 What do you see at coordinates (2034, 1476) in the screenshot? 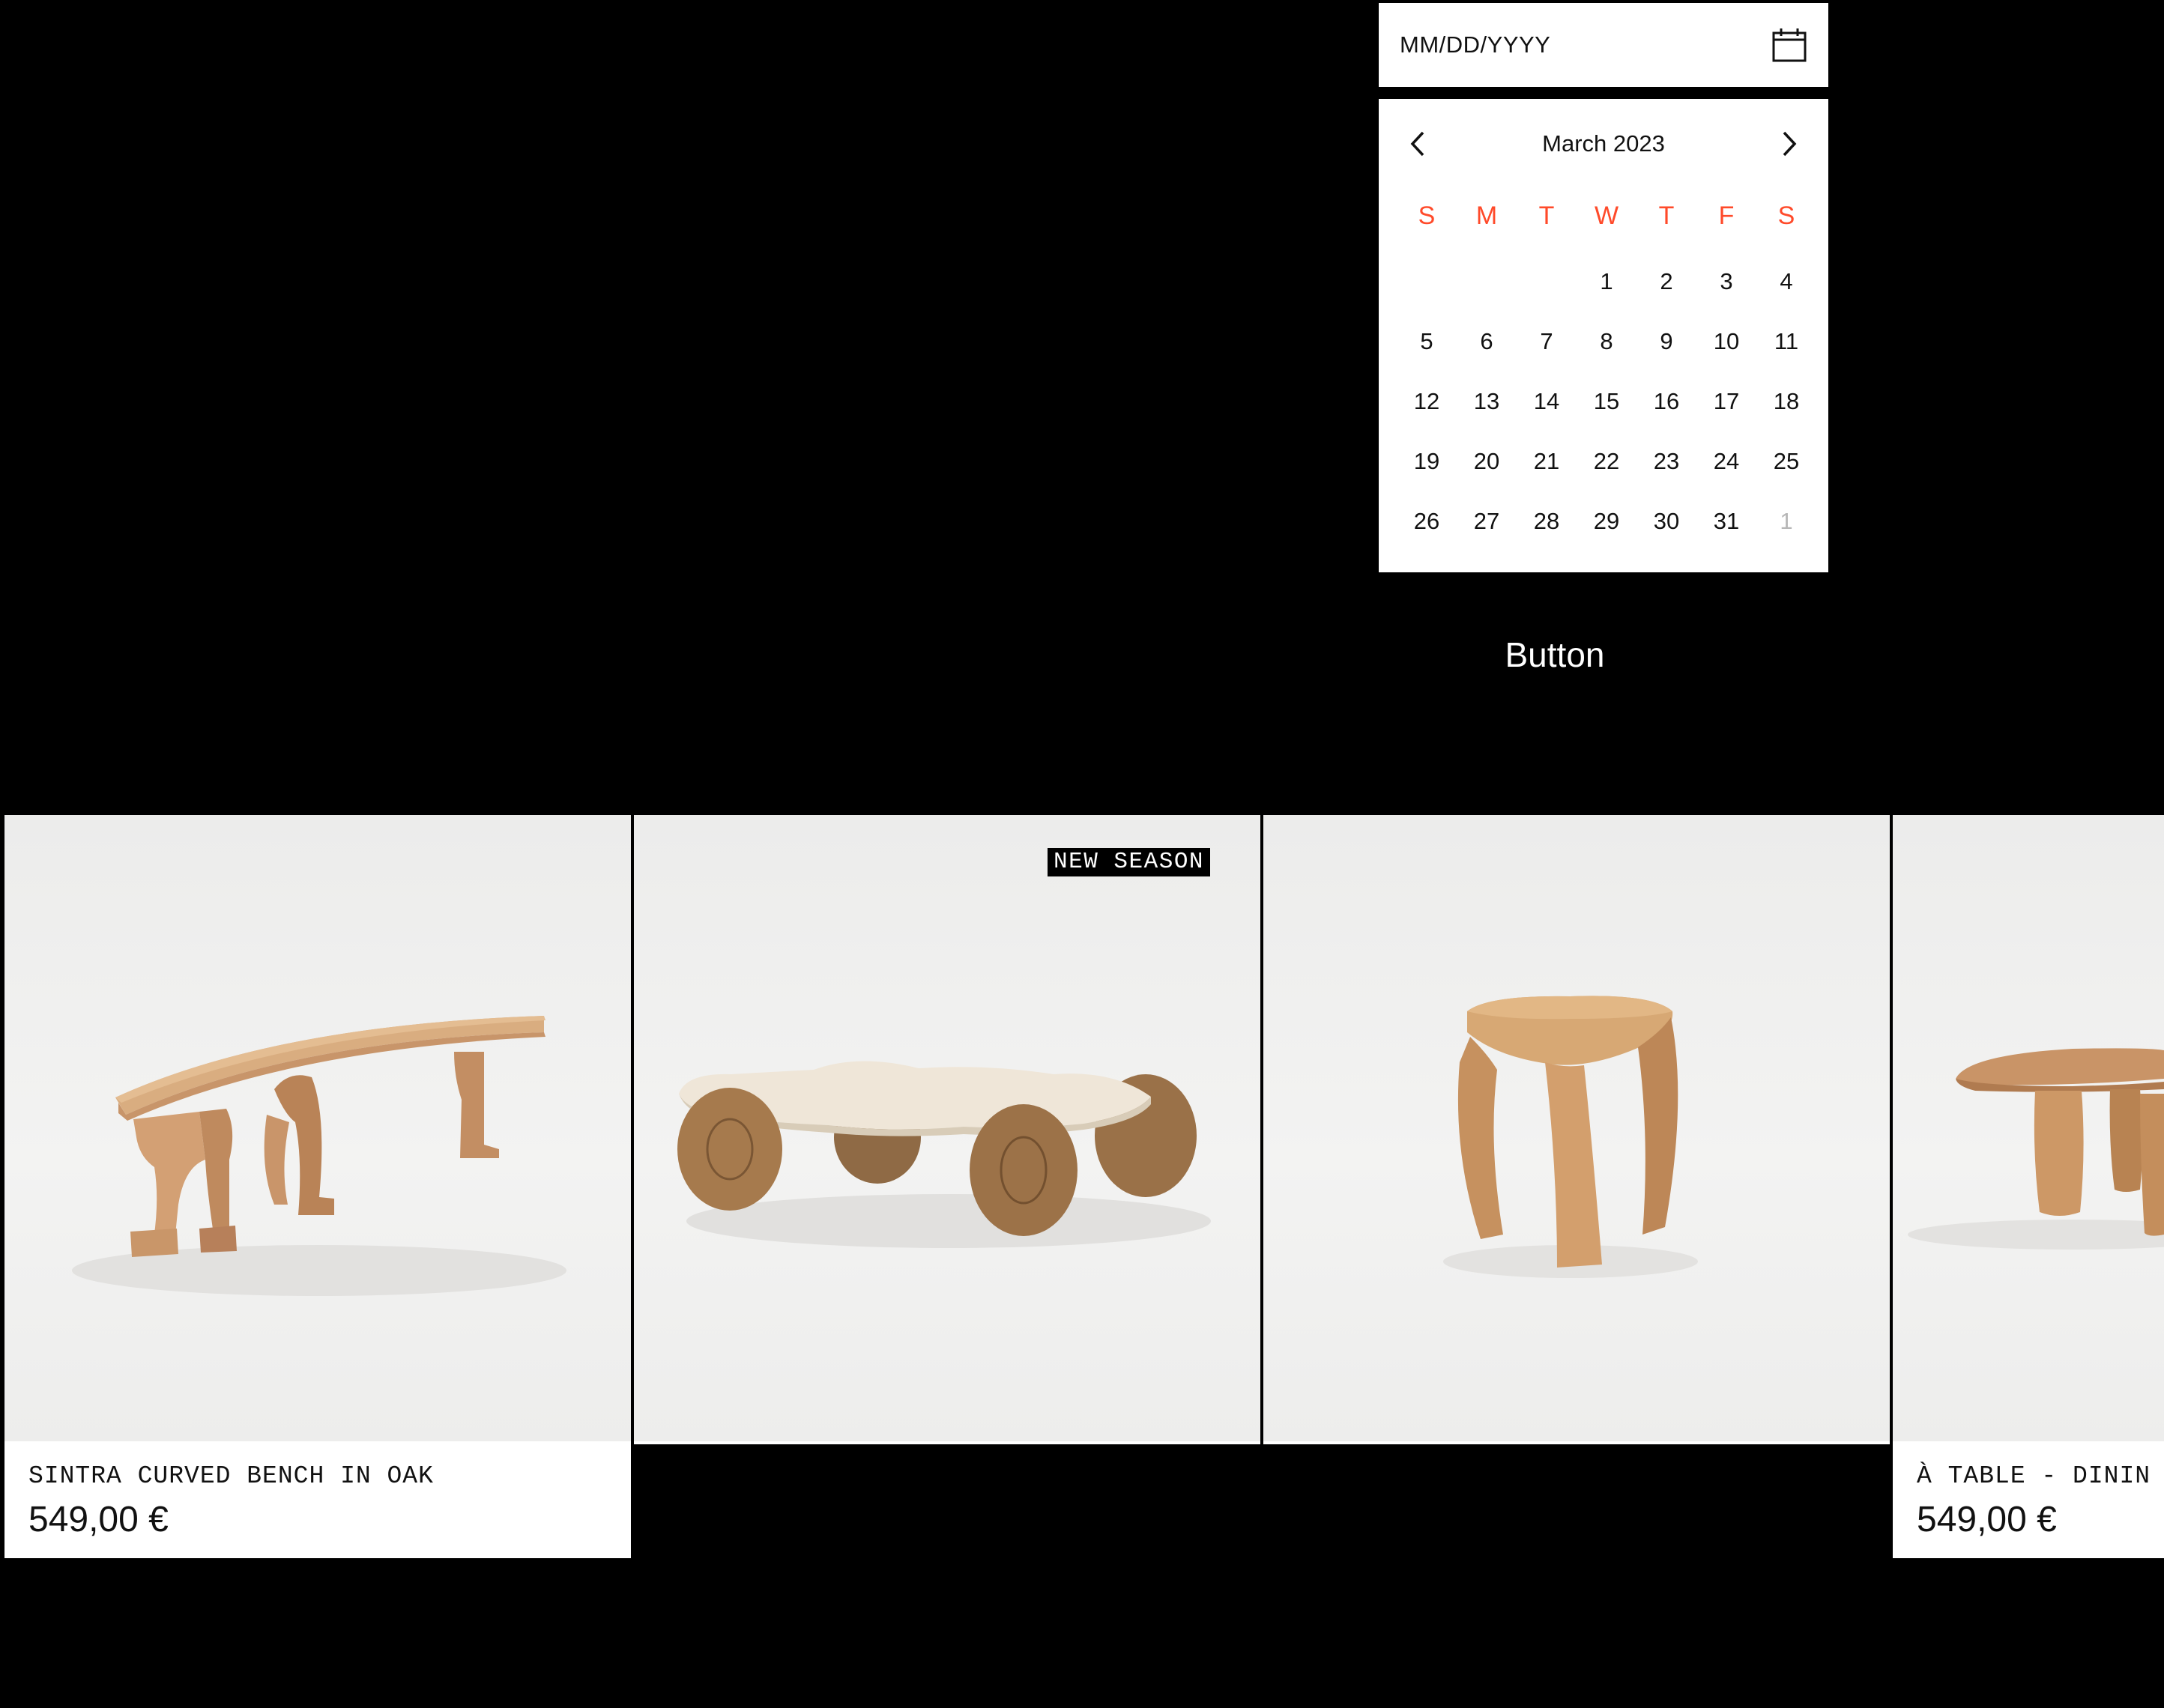
I see `product-name: À TABLE - DININ` at bounding box center [2034, 1476].